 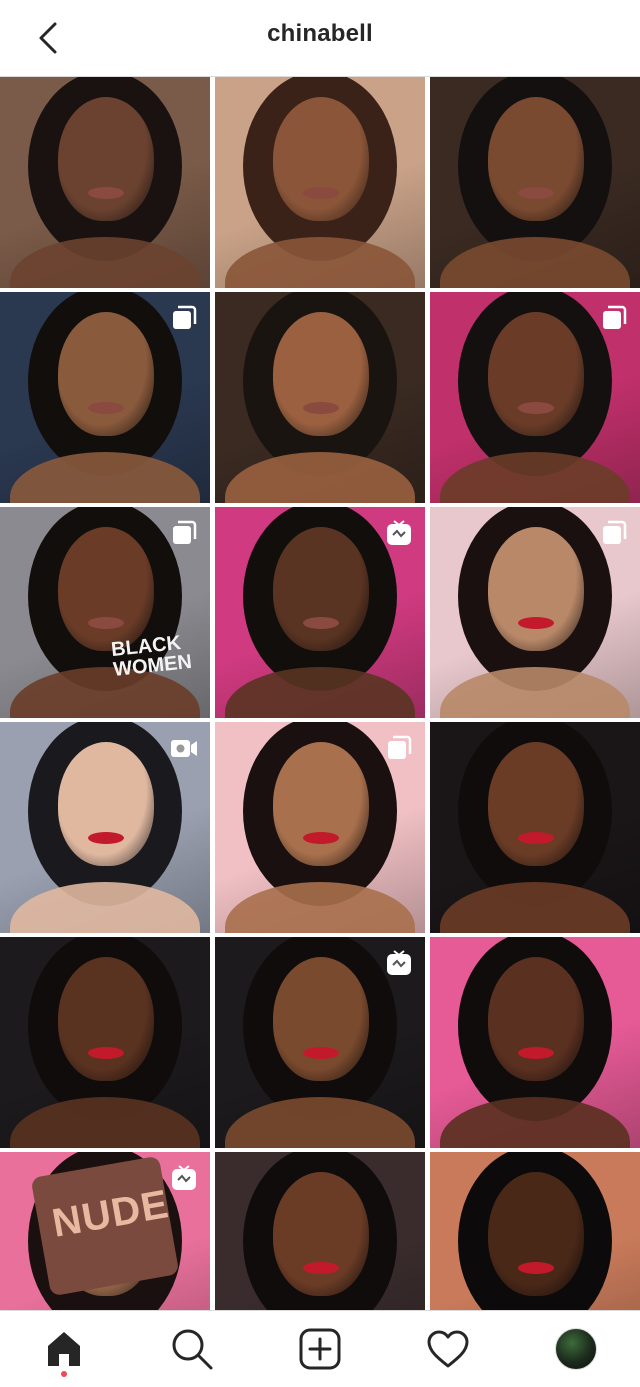 I want to click on nav-search, so click(x=192, y=1349).